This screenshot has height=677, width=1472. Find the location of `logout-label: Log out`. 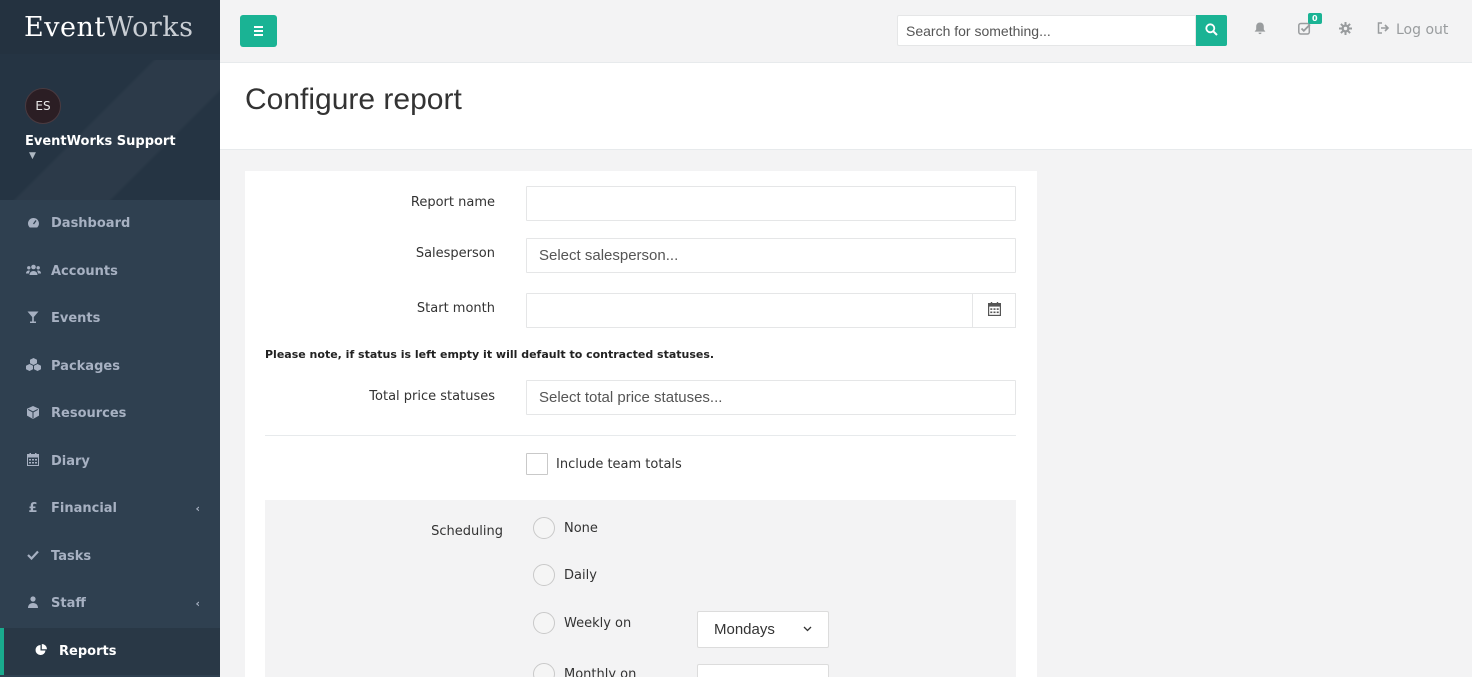

logout-label: Log out is located at coordinates (1422, 30).